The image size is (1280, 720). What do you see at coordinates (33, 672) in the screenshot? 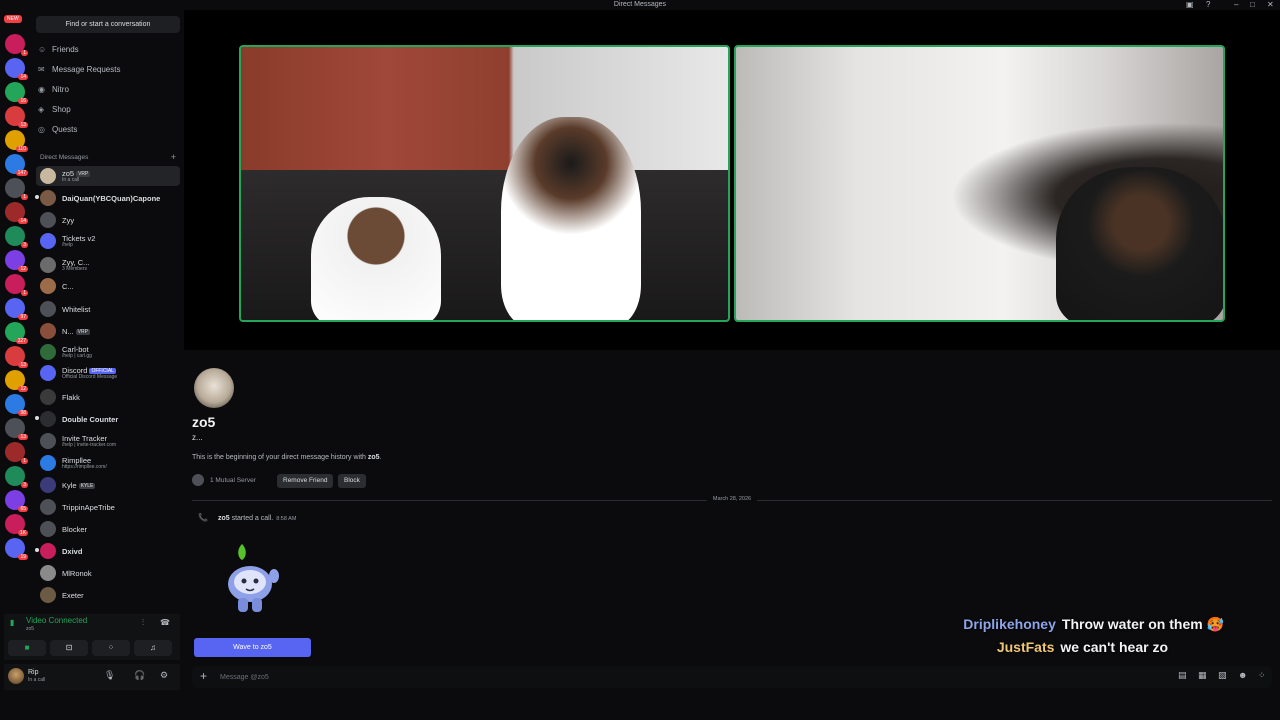
I see `user-name: Rip` at bounding box center [33, 672].